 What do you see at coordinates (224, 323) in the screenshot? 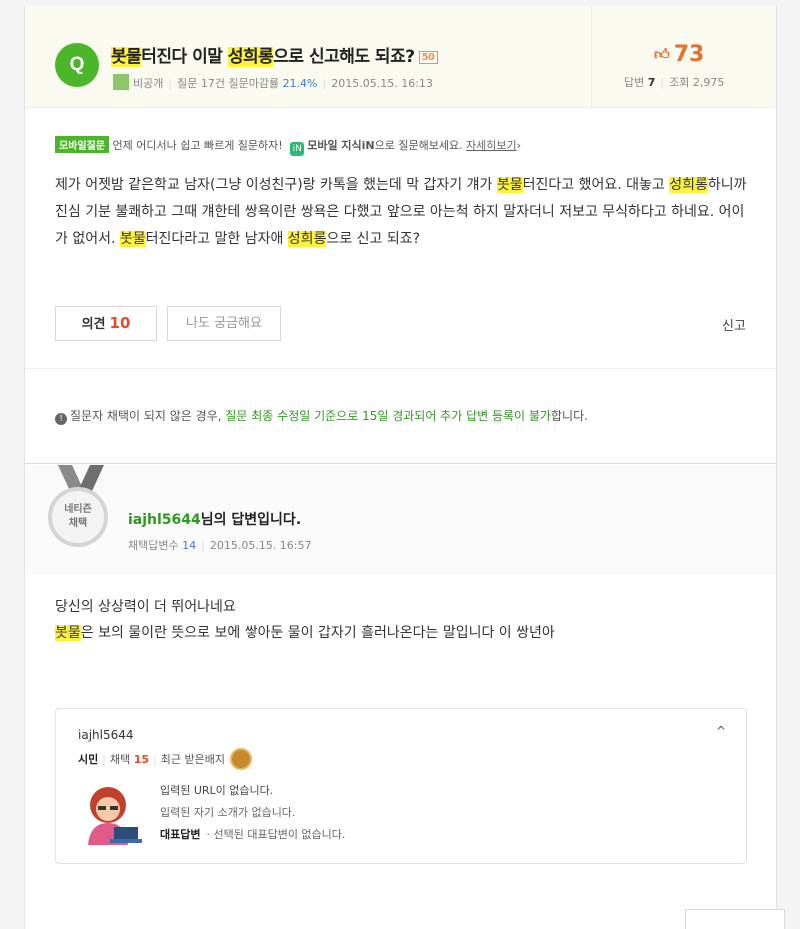
I see `me-too-curious-button: 나도 궁금해요` at bounding box center [224, 323].